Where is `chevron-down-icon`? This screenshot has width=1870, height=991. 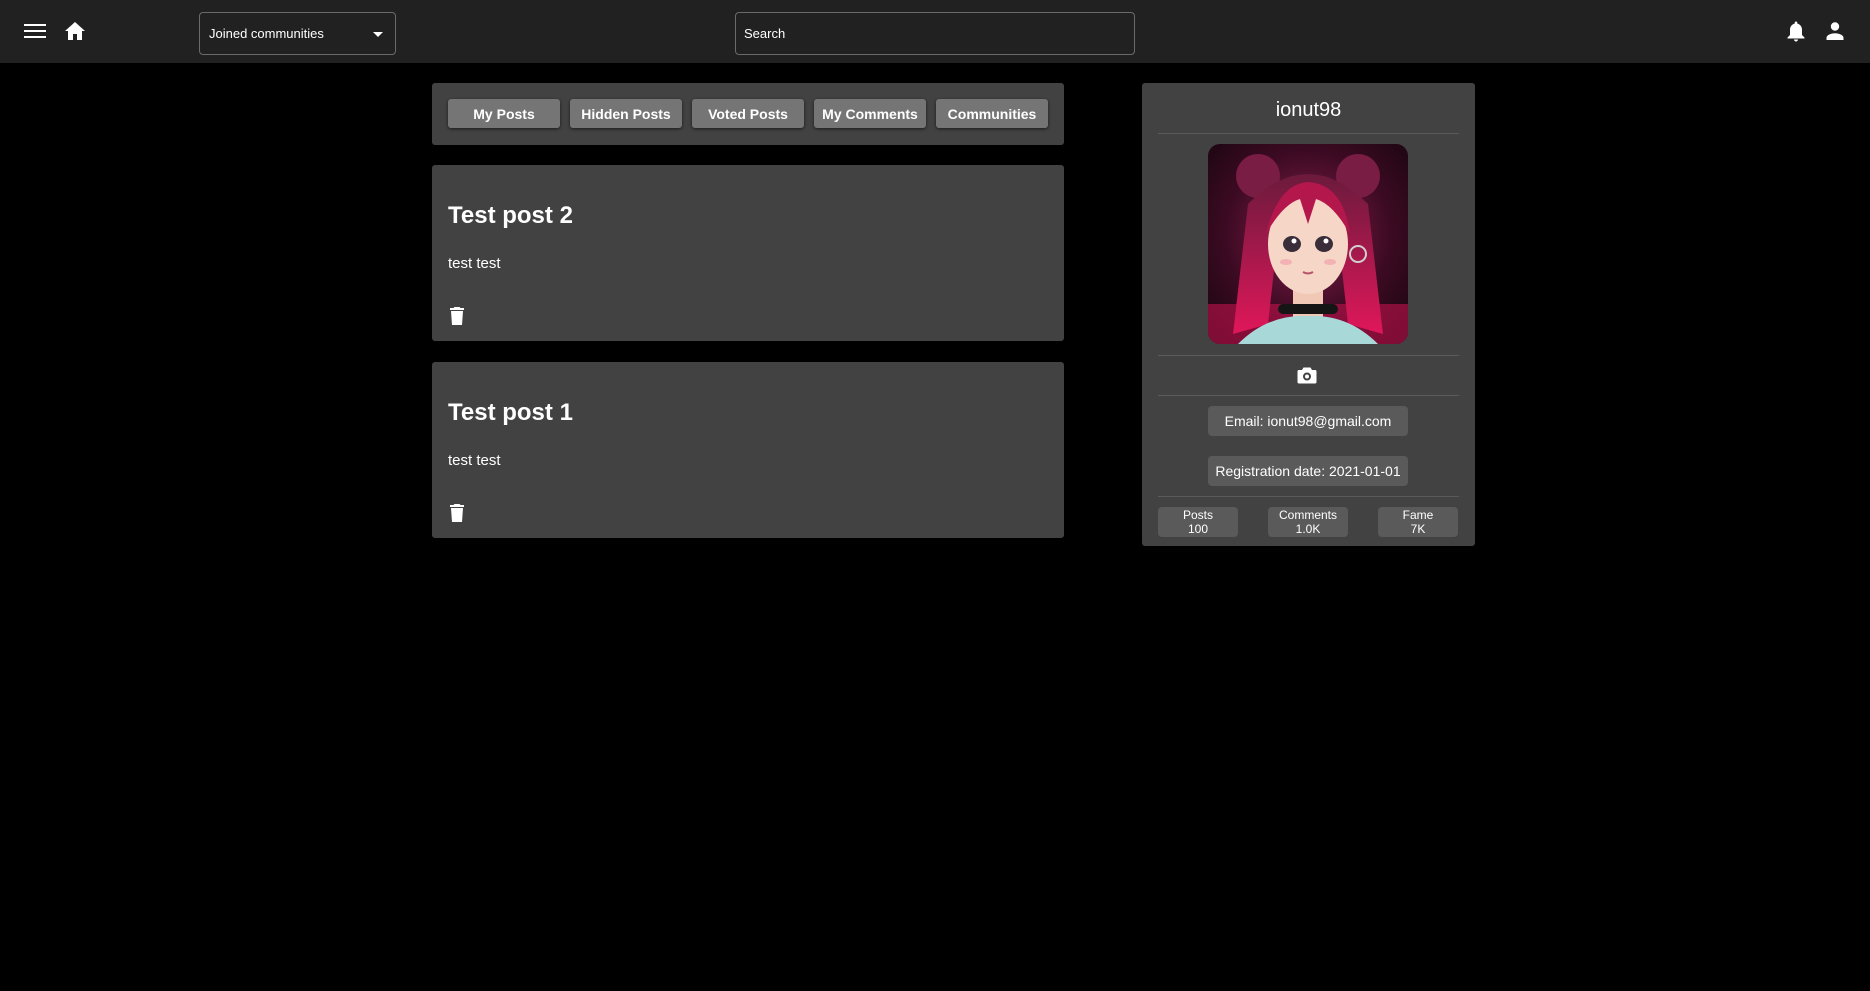 chevron-down-icon is located at coordinates (378, 34).